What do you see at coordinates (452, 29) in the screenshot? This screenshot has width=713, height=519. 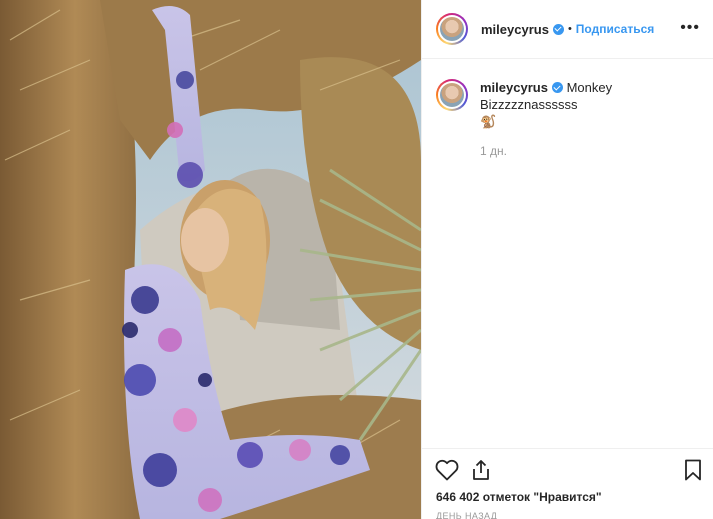 I see `author-avatar` at bounding box center [452, 29].